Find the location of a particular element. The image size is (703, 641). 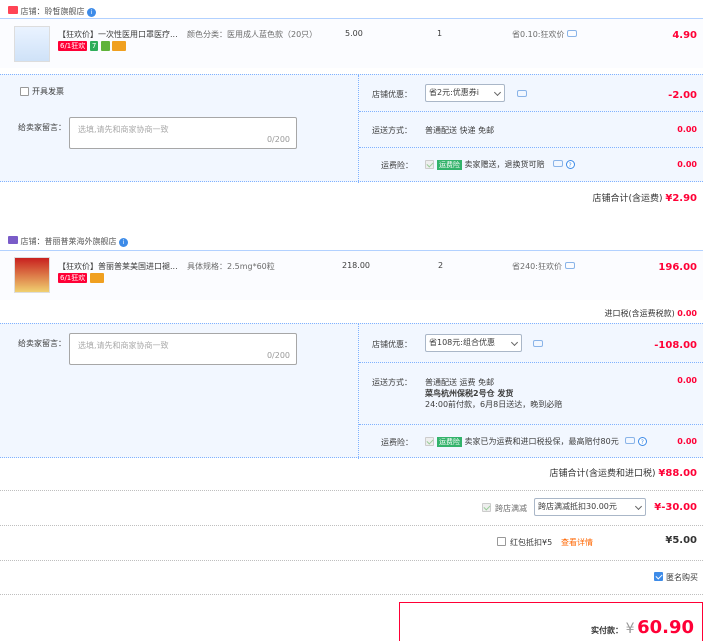

pay-box: 实付款： ¥ 60.90 is located at coordinates (551, 621).